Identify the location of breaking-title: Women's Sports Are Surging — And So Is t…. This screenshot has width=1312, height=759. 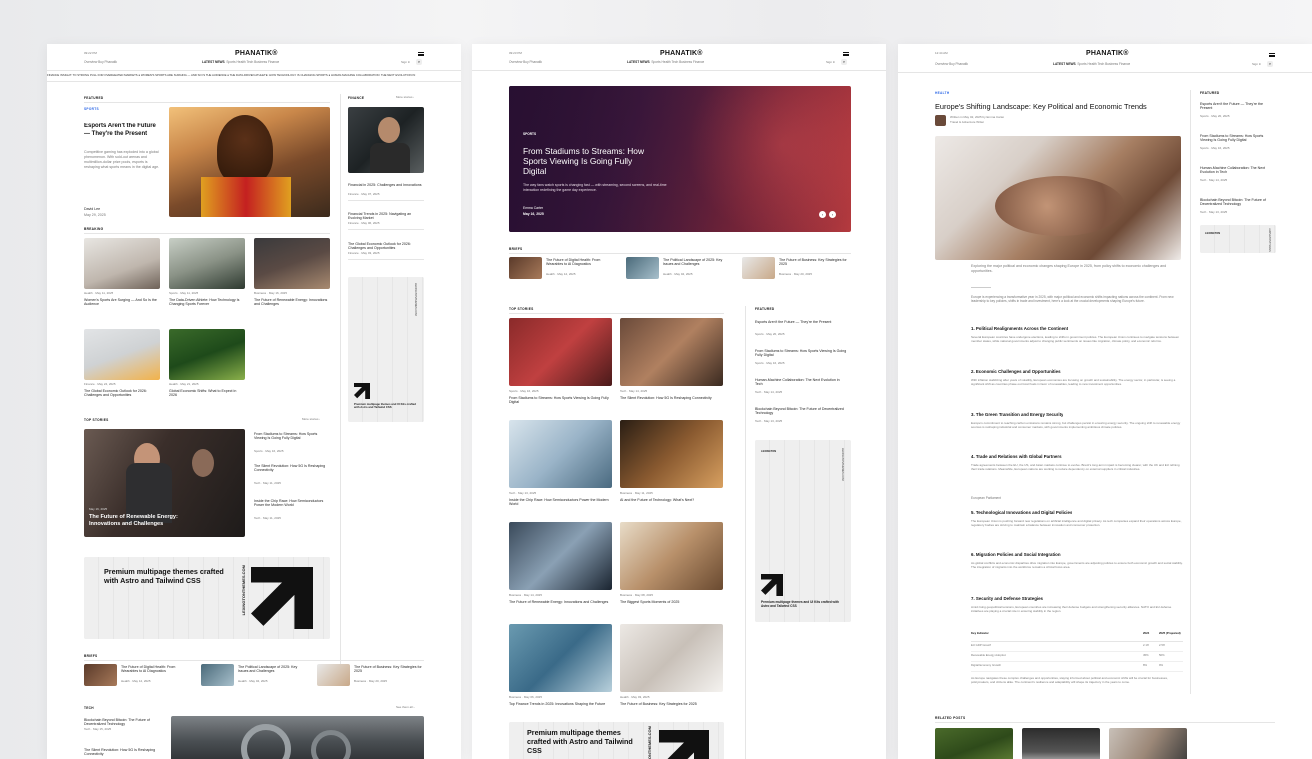
(122, 302).